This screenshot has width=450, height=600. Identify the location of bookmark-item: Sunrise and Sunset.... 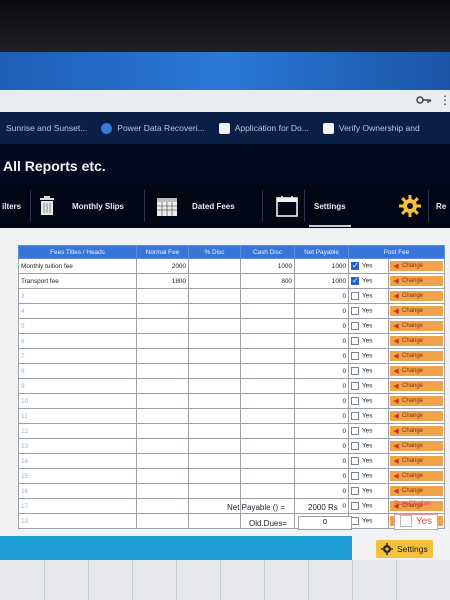
(46, 128).